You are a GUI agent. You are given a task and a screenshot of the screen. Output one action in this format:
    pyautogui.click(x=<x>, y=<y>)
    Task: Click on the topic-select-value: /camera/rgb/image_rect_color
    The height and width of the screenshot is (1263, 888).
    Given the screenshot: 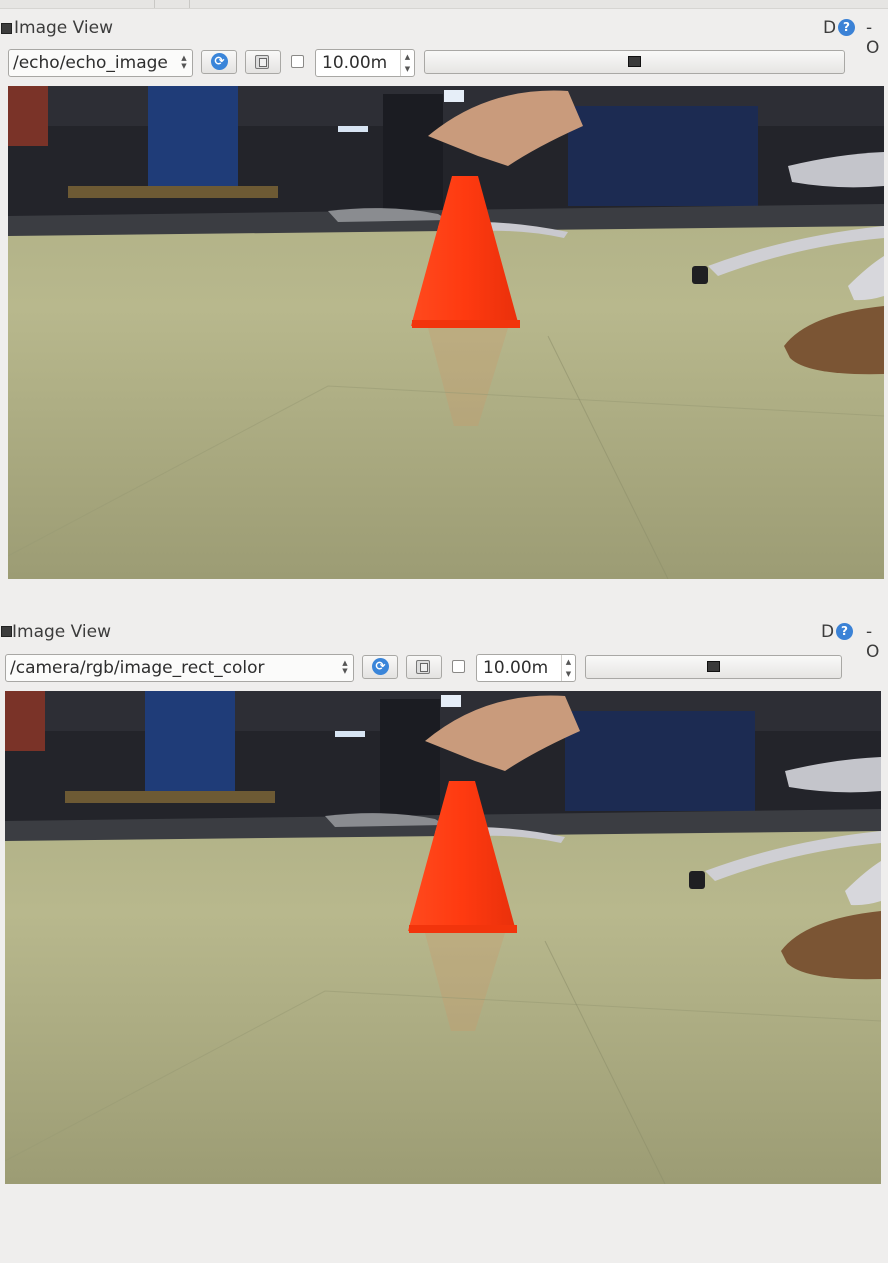 What is the action you would take?
    pyautogui.click(x=137, y=668)
    